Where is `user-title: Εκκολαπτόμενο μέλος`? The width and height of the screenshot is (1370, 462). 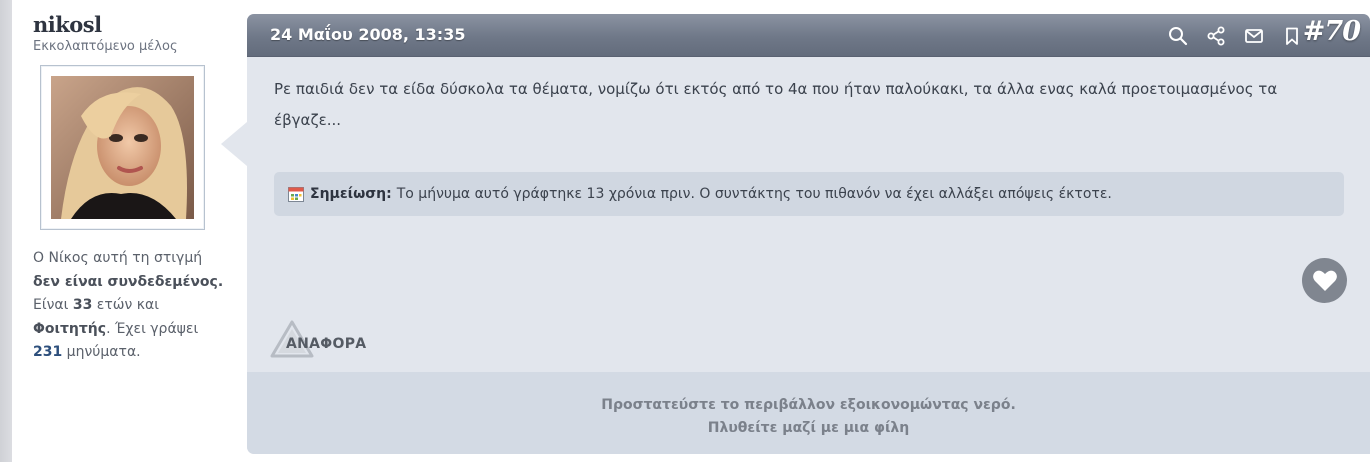
user-title: Εκκολαπτόμενο μέλος is located at coordinates (105, 46).